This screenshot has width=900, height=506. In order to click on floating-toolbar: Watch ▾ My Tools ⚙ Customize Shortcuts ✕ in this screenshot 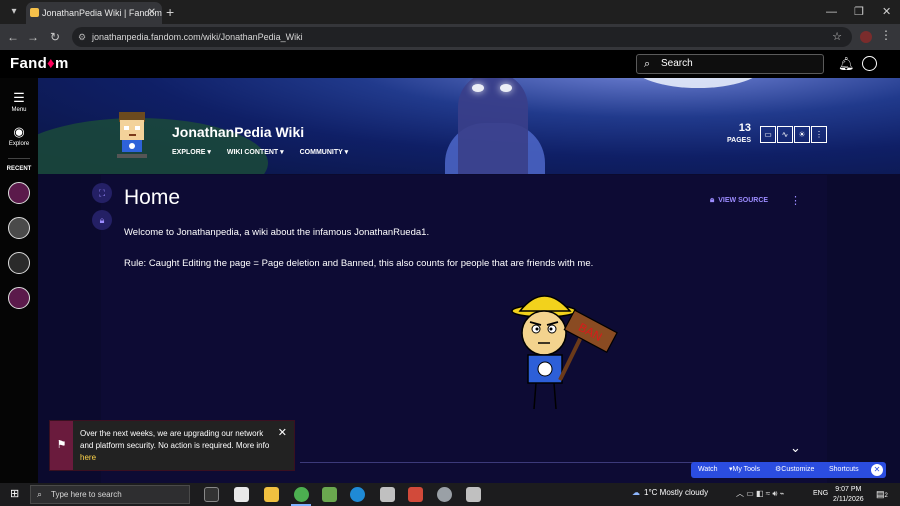, I will do `click(788, 470)`.